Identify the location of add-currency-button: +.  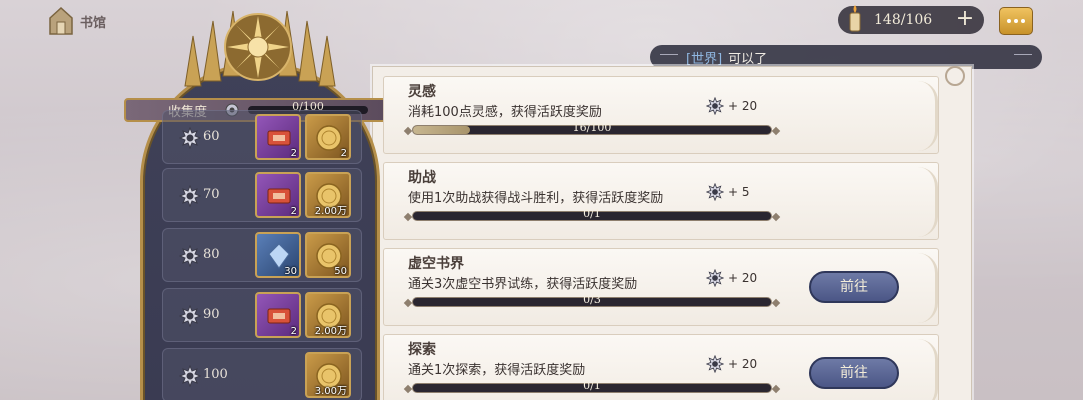
(965, 19).